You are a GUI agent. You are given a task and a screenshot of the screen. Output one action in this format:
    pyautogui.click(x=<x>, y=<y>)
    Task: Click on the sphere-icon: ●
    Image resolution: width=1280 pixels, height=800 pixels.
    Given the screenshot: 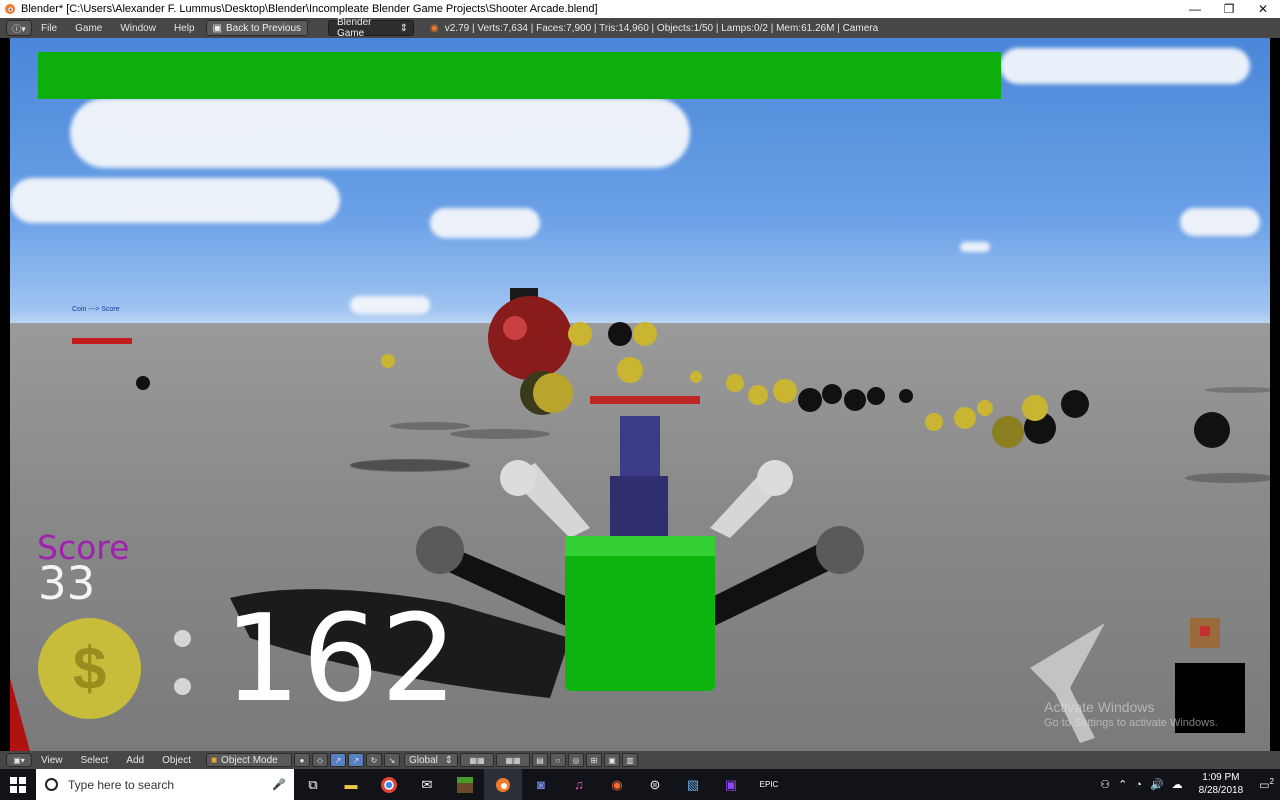 What is the action you would take?
    pyautogui.click(x=302, y=760)
    